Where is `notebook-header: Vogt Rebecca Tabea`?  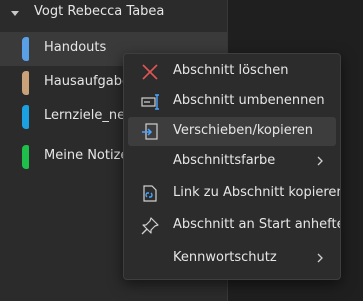
notebook-header: Vogt Rebecca Tabea is located at coordinates (114, 14).